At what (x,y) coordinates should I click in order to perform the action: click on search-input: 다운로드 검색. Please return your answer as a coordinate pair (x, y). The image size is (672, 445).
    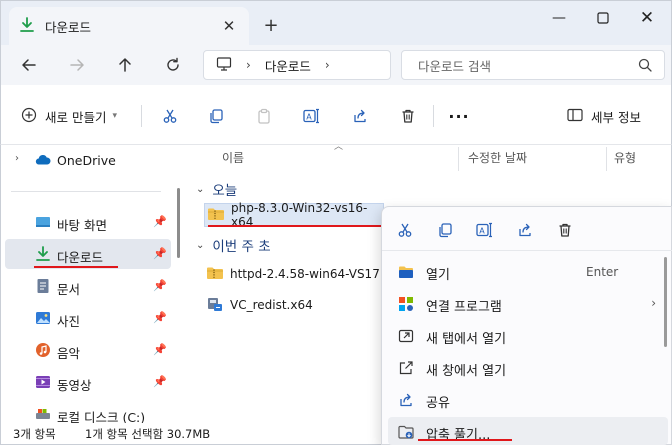
    Looking at the image, I should click on (533, 65).